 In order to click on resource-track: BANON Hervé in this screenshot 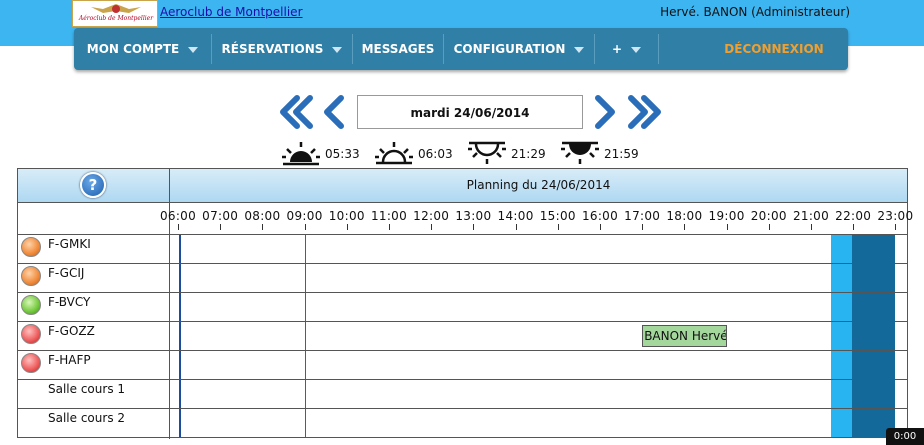, I will do `click(538, 336)`.